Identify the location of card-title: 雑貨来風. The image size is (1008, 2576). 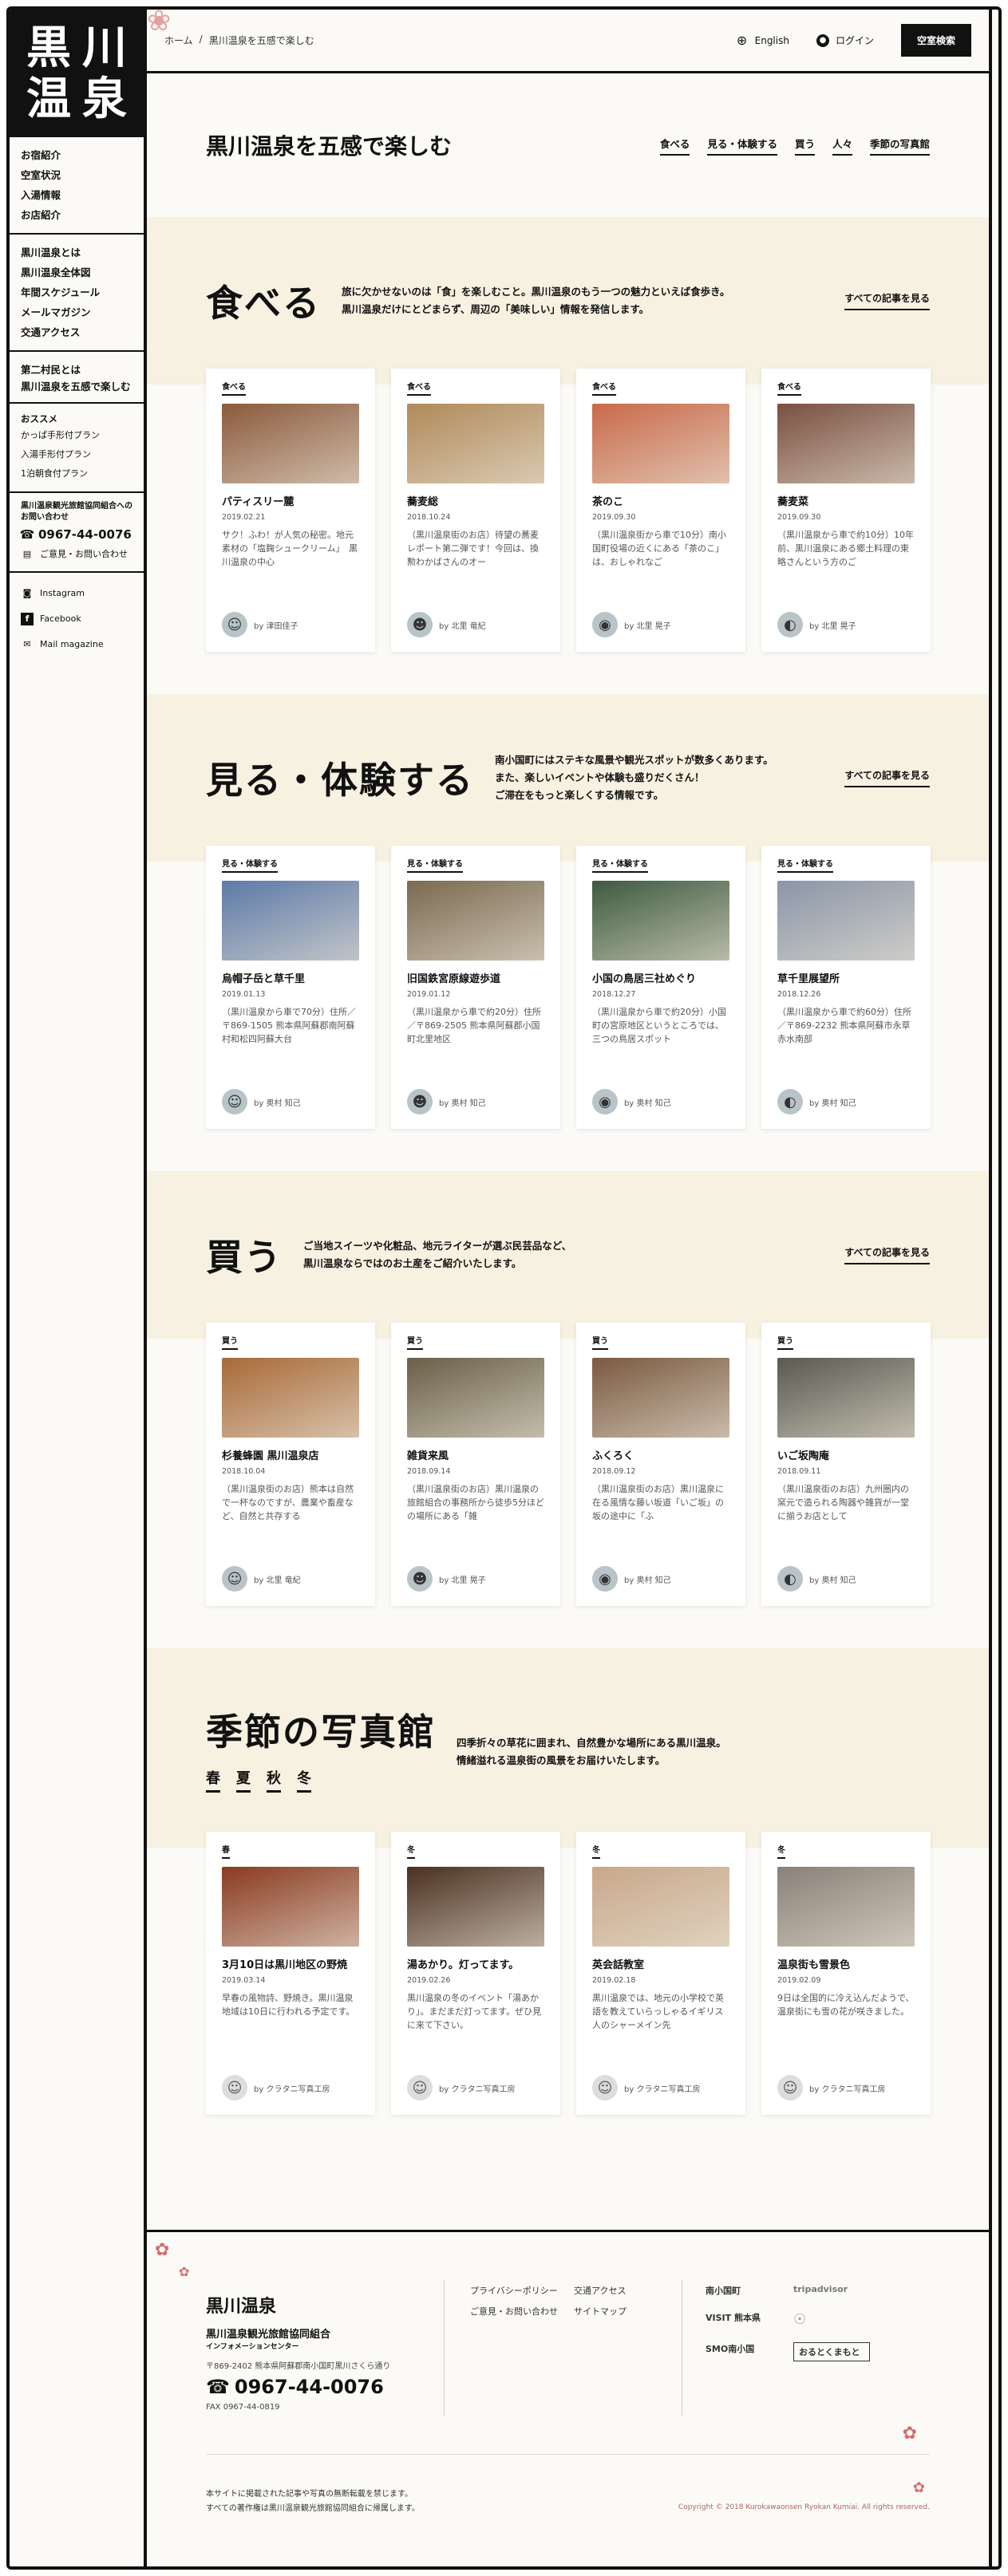
(475, 1454).